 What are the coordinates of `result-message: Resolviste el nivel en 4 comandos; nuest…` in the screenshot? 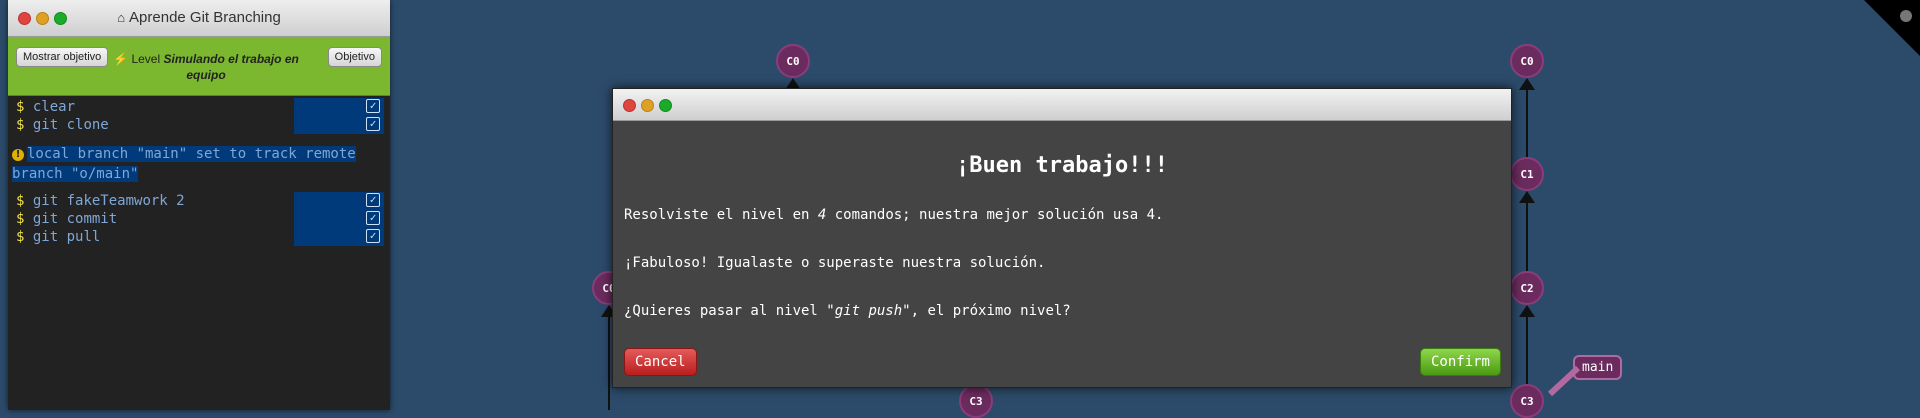 It's located at (894, 215).